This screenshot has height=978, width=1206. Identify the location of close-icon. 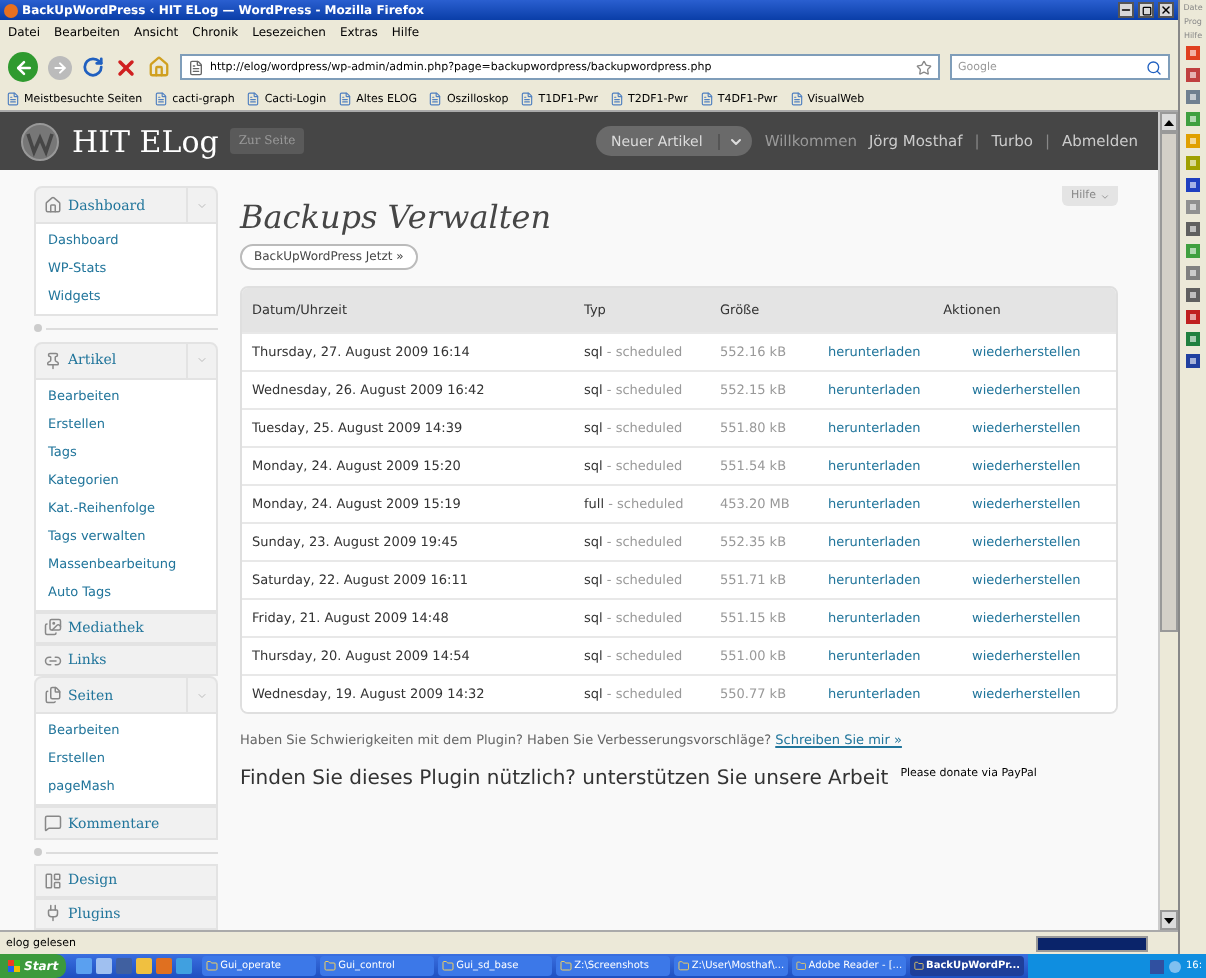
(1166, 10).